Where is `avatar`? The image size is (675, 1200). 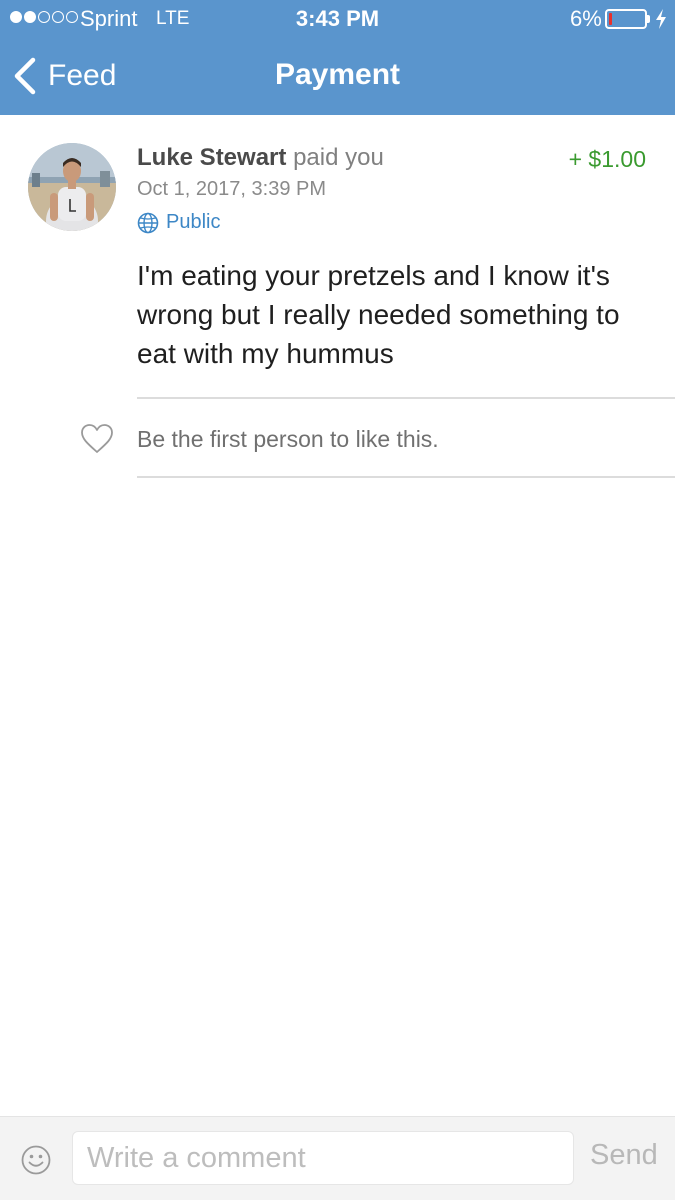
avatar is located at coordinates (72, 187).